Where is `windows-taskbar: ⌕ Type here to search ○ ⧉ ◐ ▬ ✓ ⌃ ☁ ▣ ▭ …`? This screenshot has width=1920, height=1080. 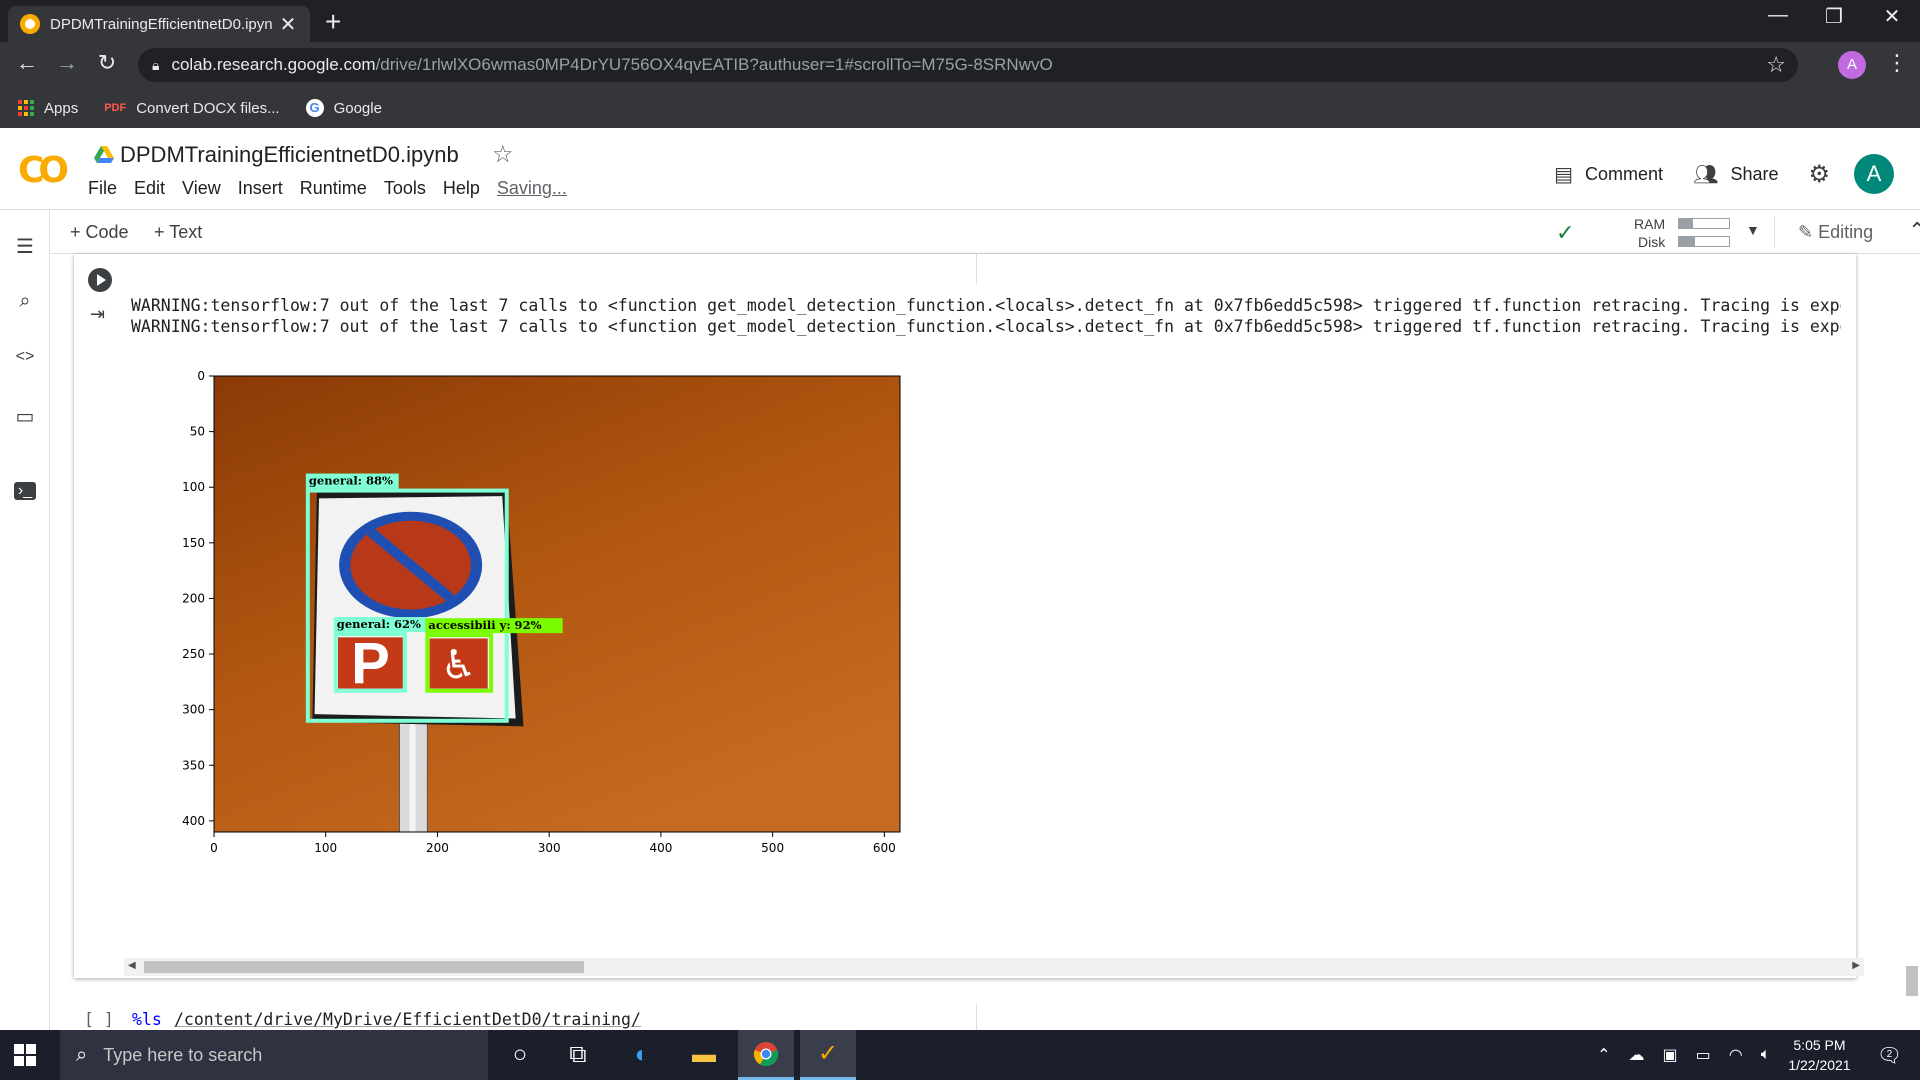
windows-taskbar: ⌕ Type here to search ○ ⧉ ◐ ▬ ✓ ⌃ ☁ ▣ ▭ … is located at coordinates (960, 1055).